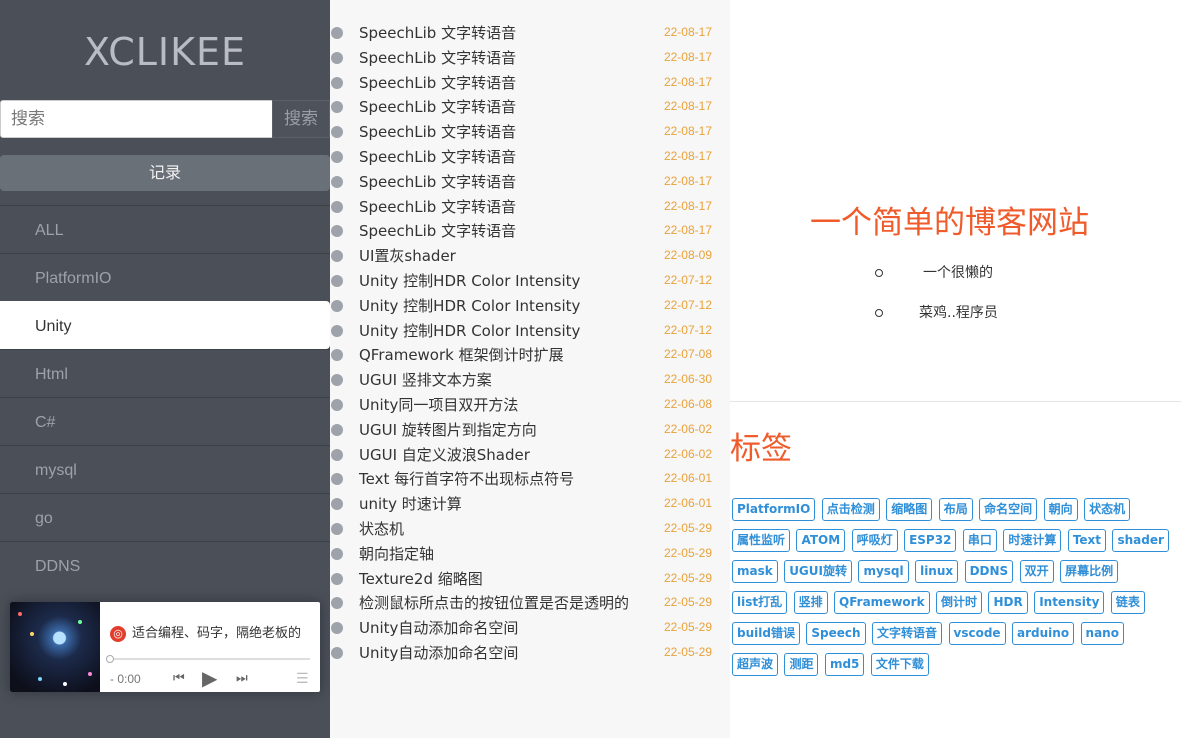 This screenshot has width=1181, height=738. I want to click on tag-link: md5, so click(844, 664).